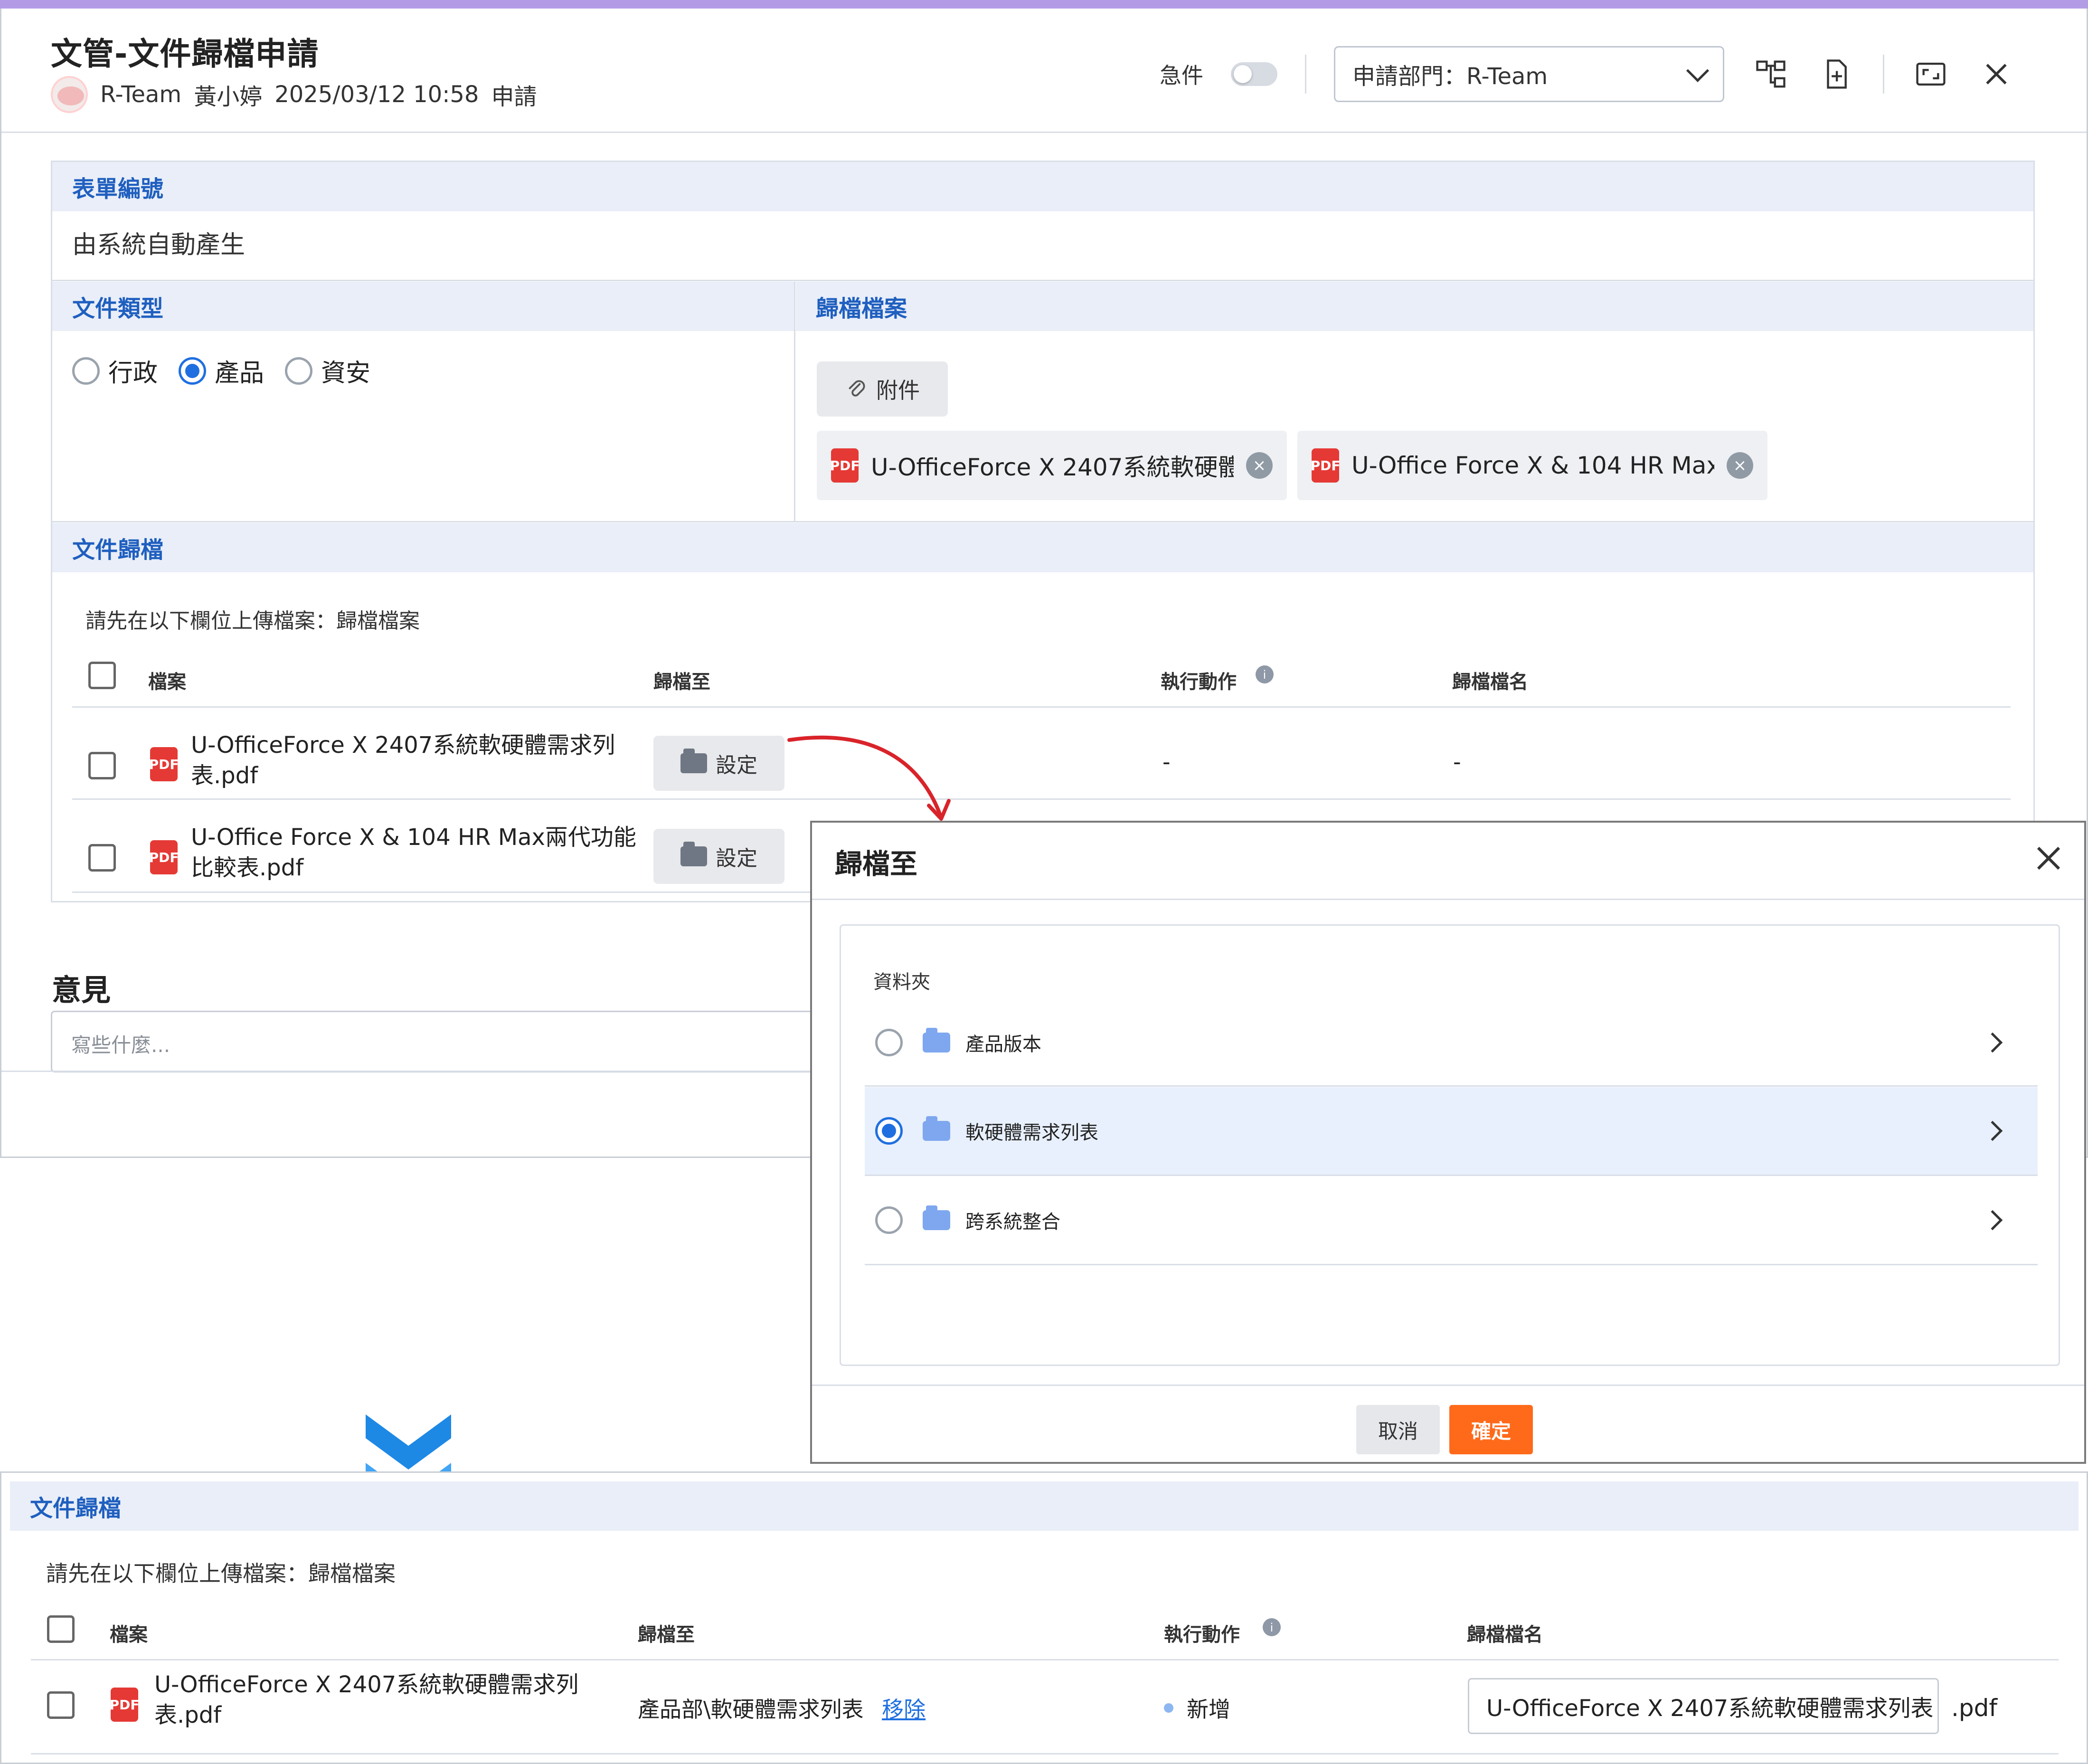 Image resolution: width=2088 pixels, height=1764 pixels. What do you see at coordinates (1451, 1042) in the screenshot?
I see `folder-option: 產品版本` at bounding box center [1451, 1042].